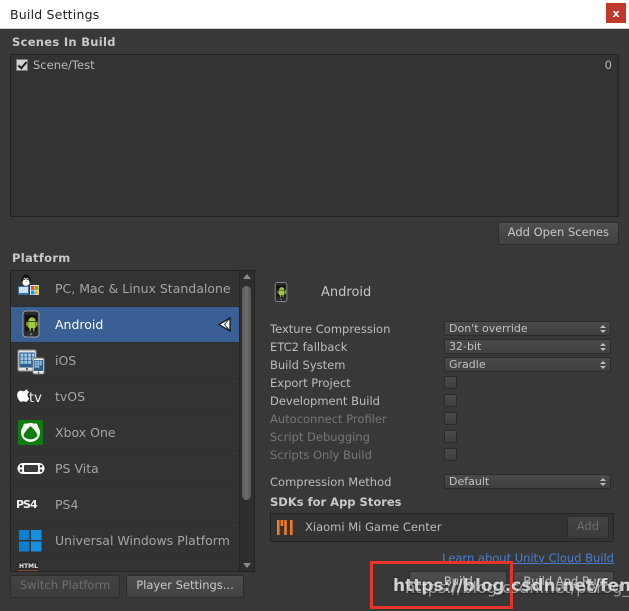 This screenshot has height=611, width=629. Describe the element at coordinates (65, 586) in the screenshot. I see `switch-platform-button: Switch Platform` at that location.